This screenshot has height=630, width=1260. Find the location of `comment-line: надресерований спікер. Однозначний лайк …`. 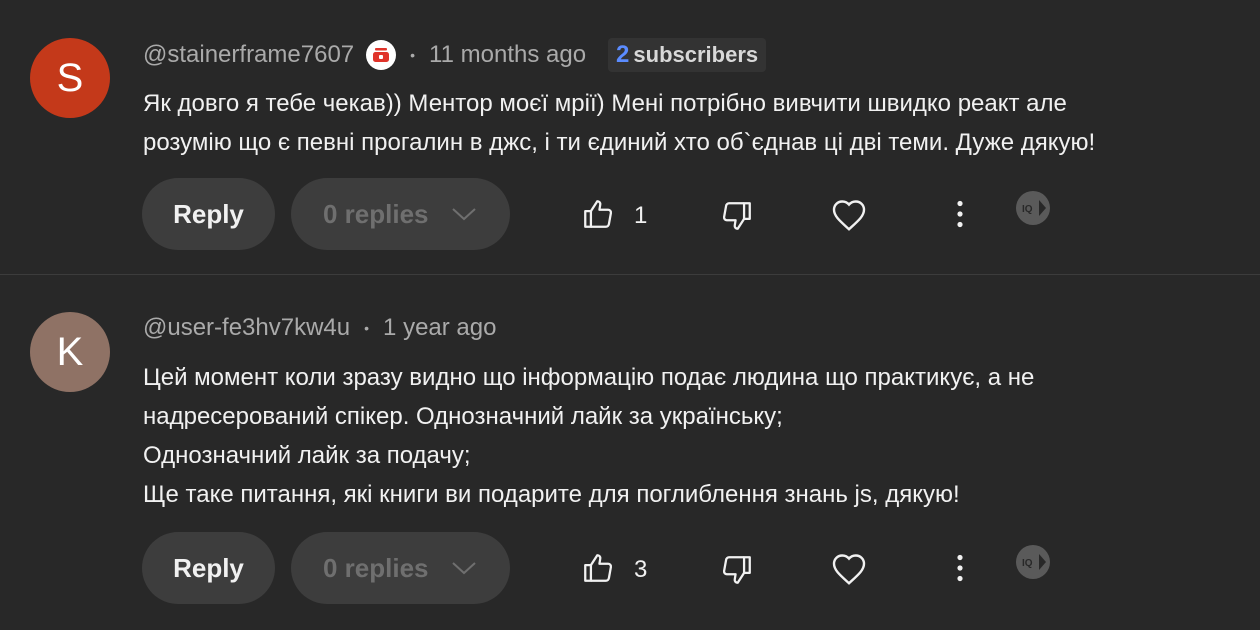

comment-line: надресерований спікер. Однозначний лайк … is located at coordinates (463, 416).